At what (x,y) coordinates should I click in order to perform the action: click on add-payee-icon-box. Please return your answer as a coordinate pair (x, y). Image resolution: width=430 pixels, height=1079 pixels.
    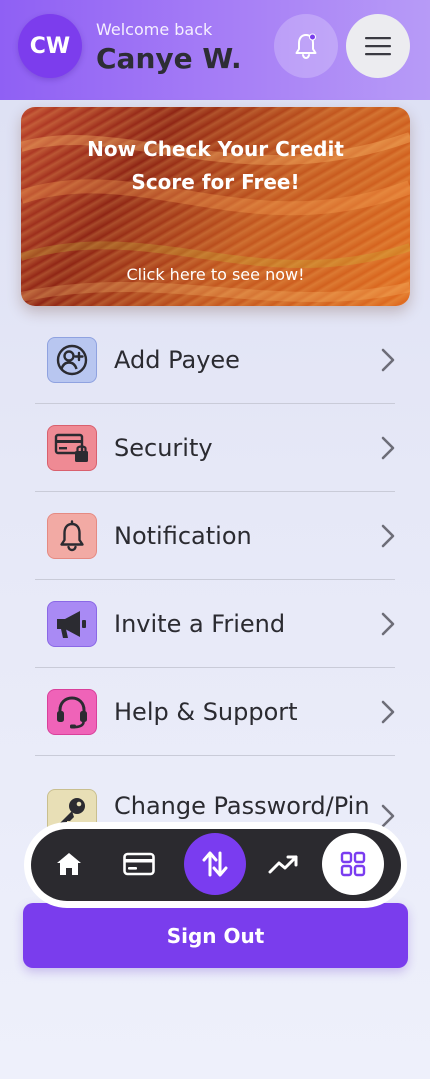
    Looking at the image, I should click on (72, 359).